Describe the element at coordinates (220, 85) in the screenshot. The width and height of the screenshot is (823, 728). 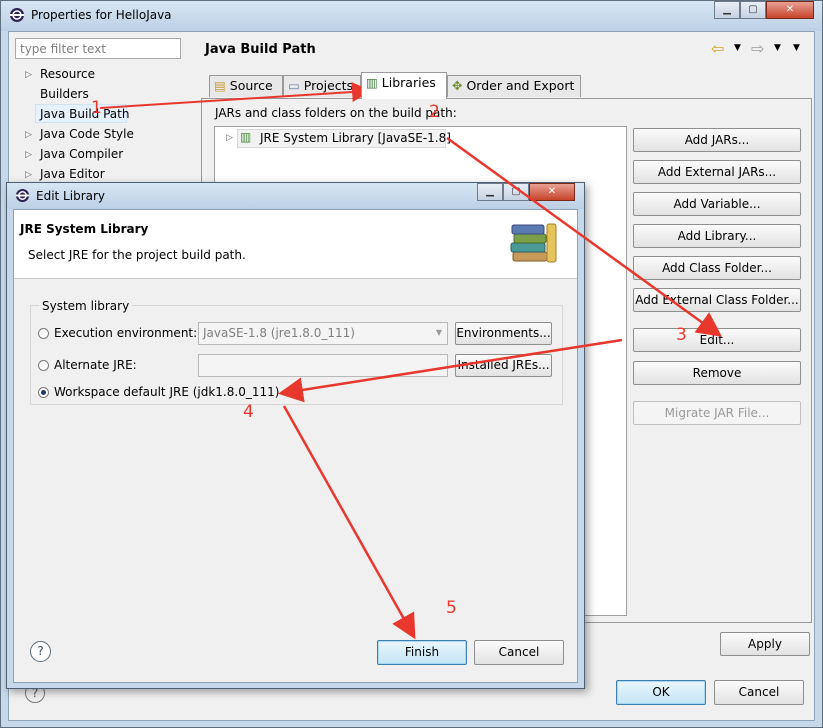
I see `folder-icon: ▤` at that location.